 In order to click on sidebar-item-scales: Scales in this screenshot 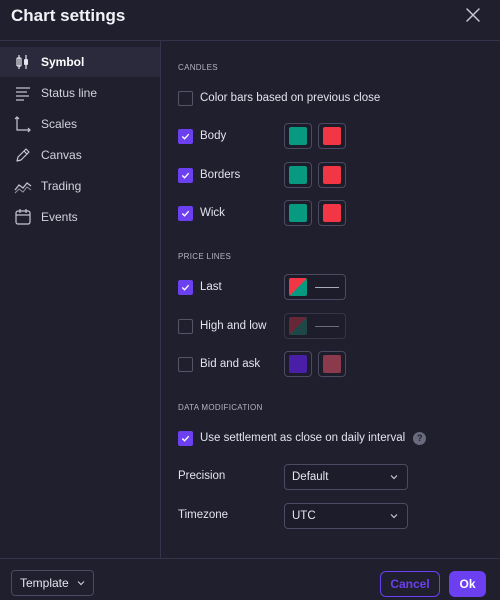, I will do `click(80, 124)`.